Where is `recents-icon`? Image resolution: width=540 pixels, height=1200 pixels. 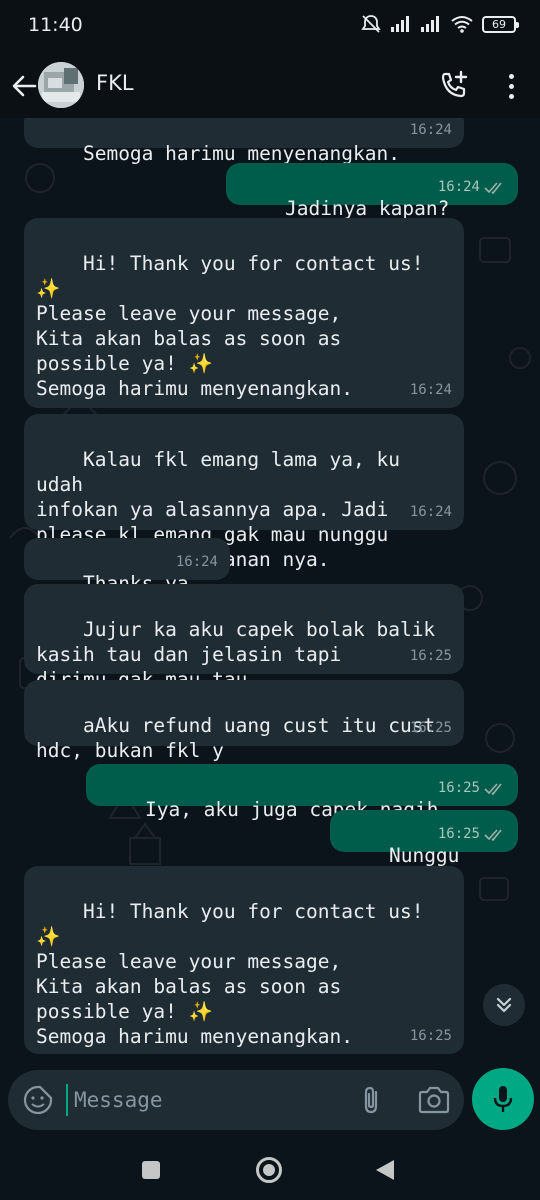
recents-icon is located at coordinates (151, 1170).